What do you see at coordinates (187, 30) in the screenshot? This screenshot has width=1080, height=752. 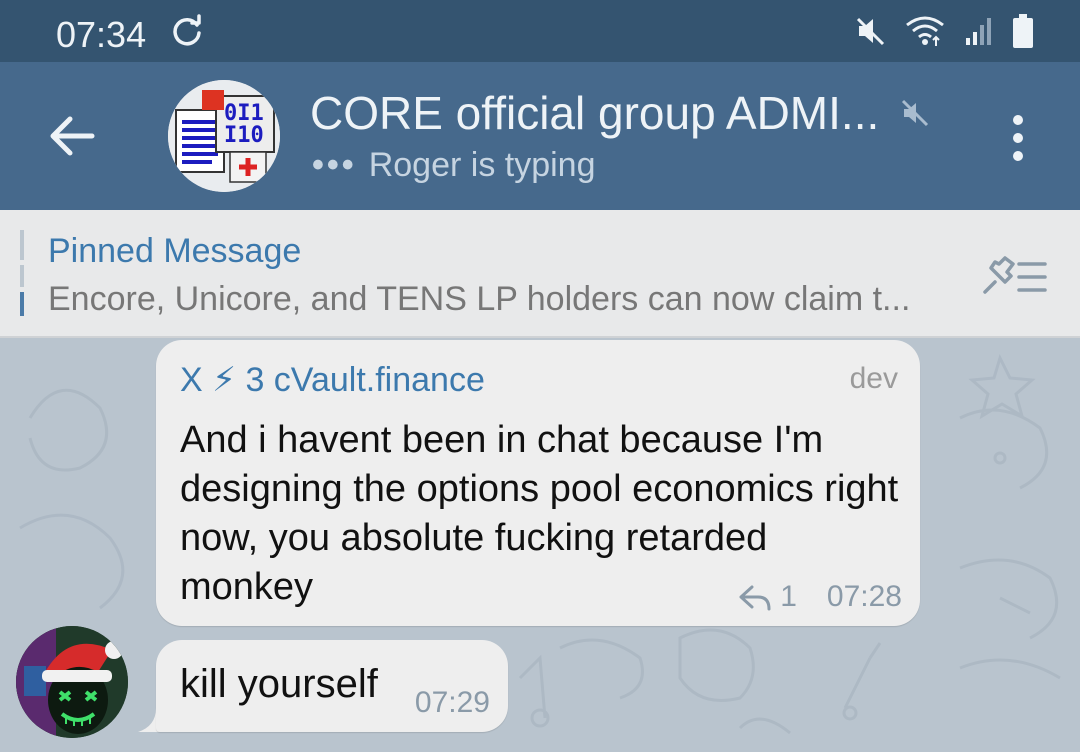 I see `sync-icon` at bounding box center [187, 30].